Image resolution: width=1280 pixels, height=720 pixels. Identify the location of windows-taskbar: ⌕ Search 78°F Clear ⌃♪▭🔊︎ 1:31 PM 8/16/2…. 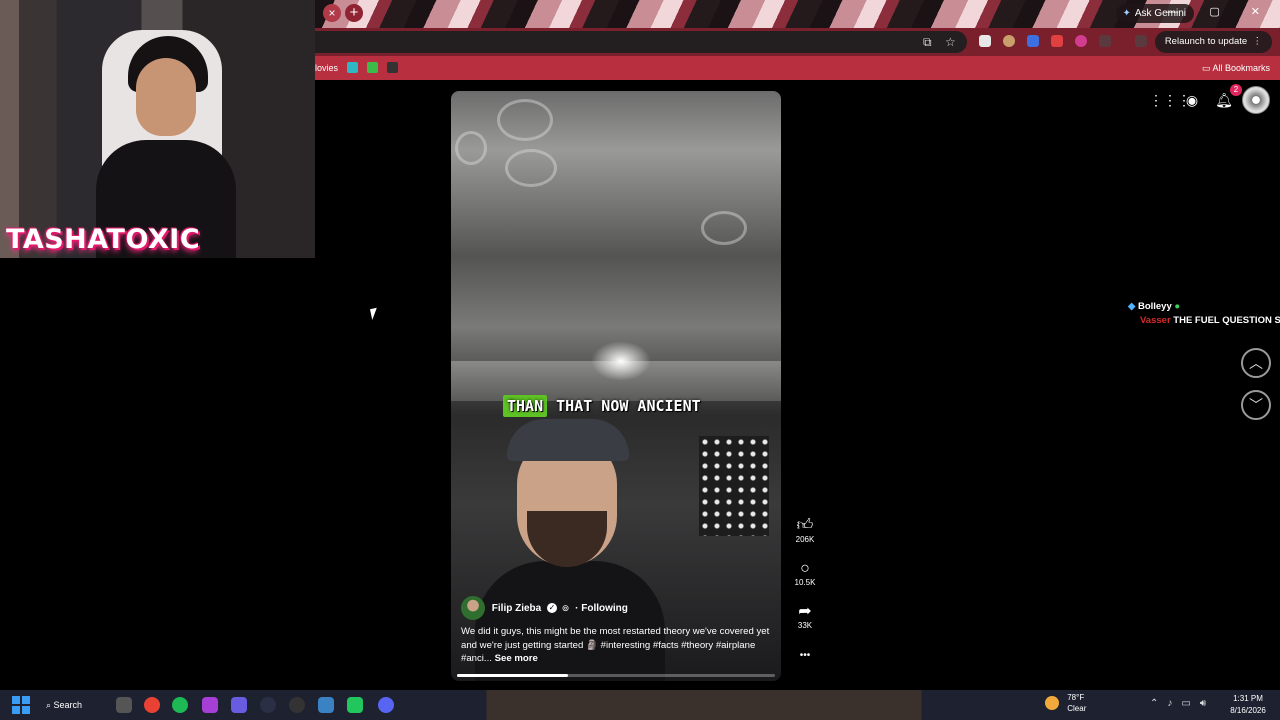
(640, 705).